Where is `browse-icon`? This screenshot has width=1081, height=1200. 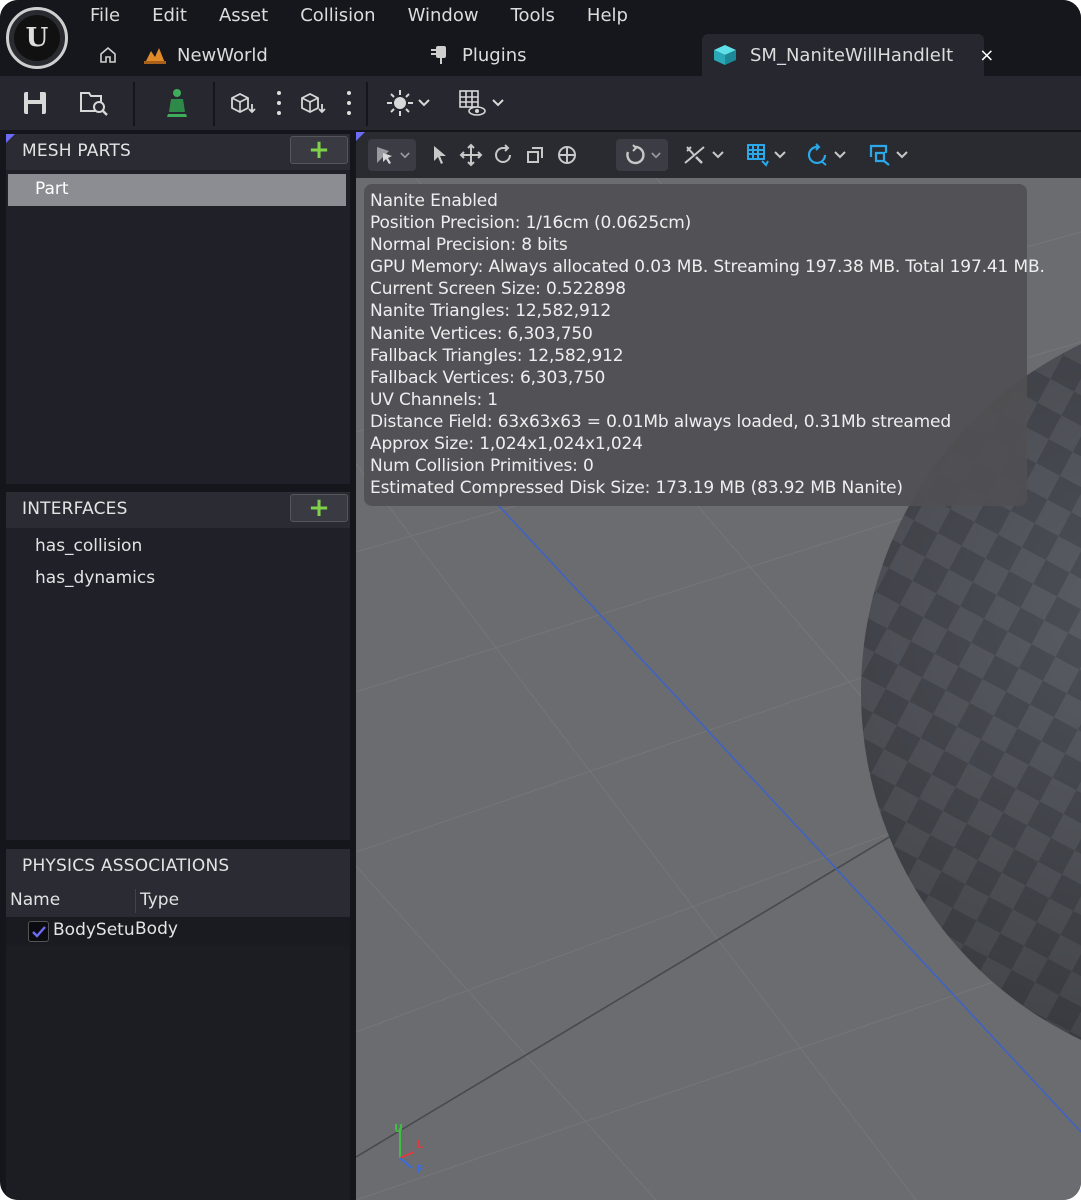
browse-icon is located at coordinates (94, 103).